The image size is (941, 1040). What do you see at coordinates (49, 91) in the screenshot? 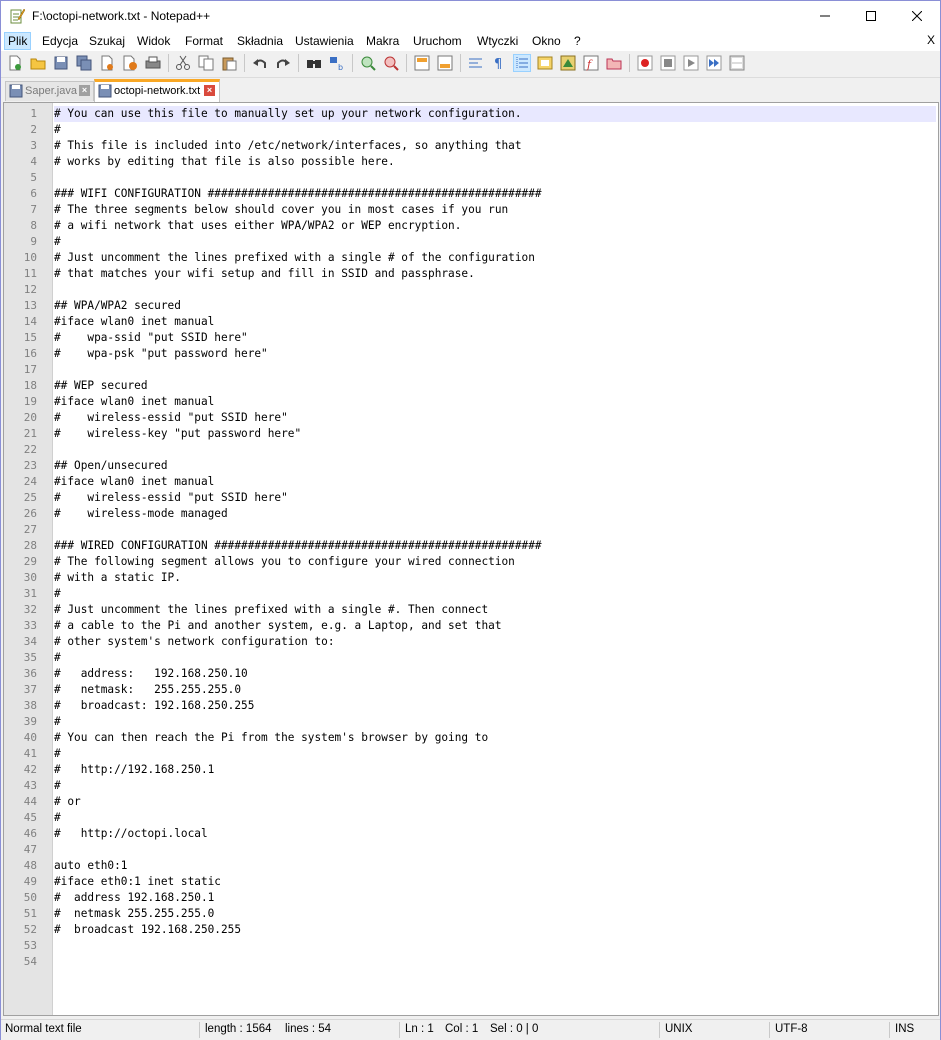
I see `tab-saper-java: Saper.java ×` at bounding box center [49, 91].